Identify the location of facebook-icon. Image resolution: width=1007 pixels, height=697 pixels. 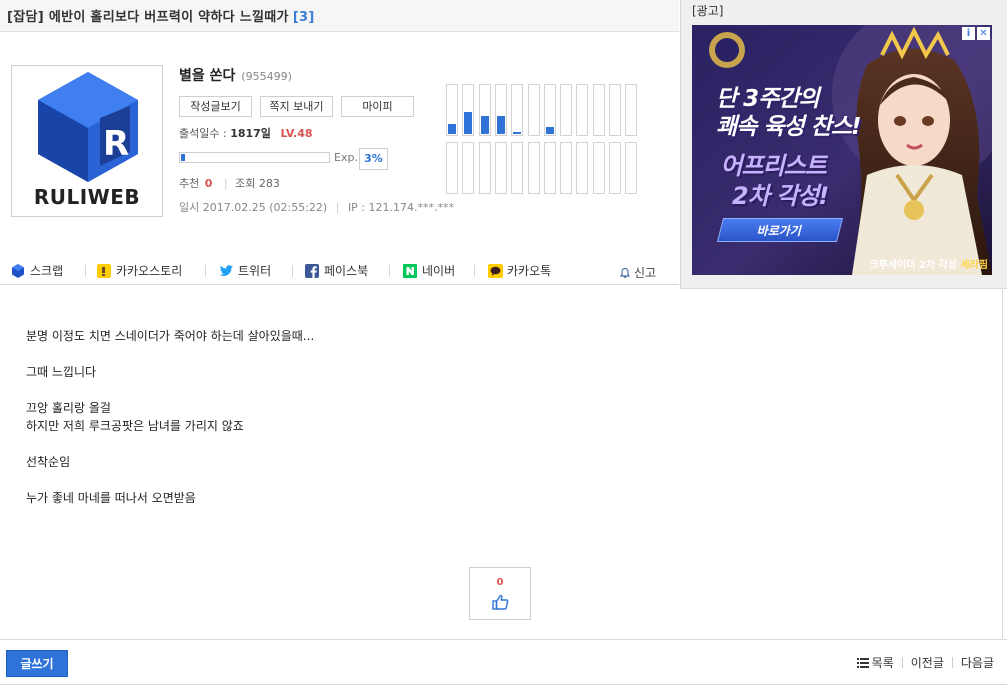
(312, 270).